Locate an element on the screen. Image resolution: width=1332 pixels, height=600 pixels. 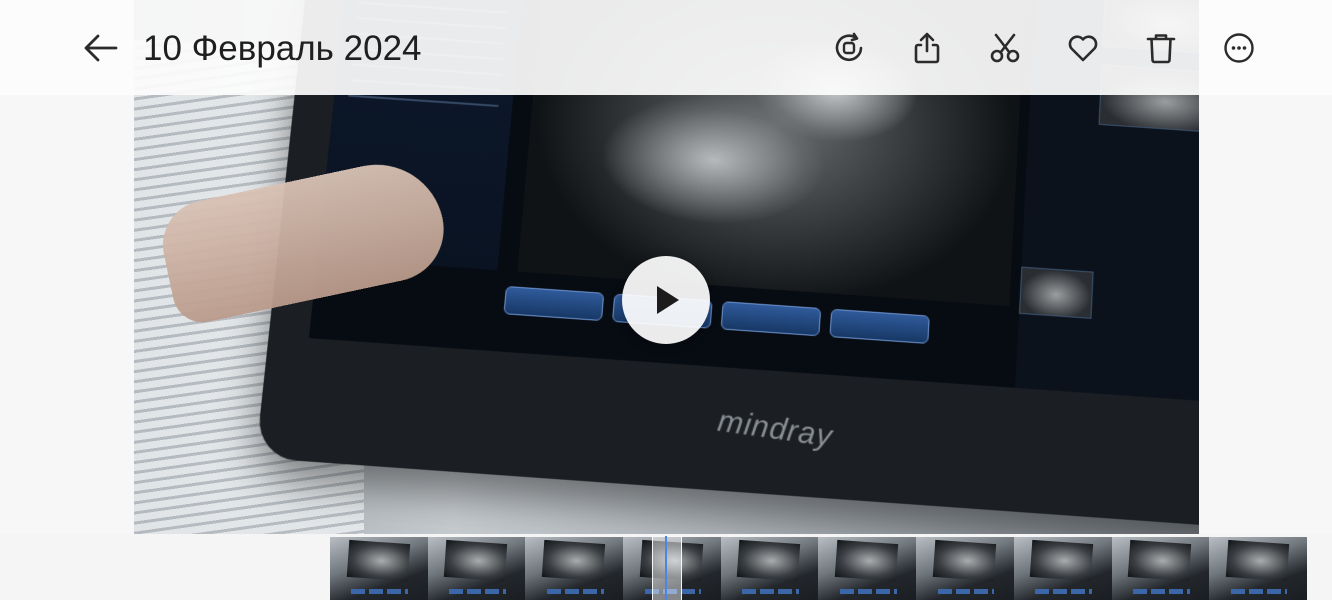
back-button is located at coordinates (101, 48).